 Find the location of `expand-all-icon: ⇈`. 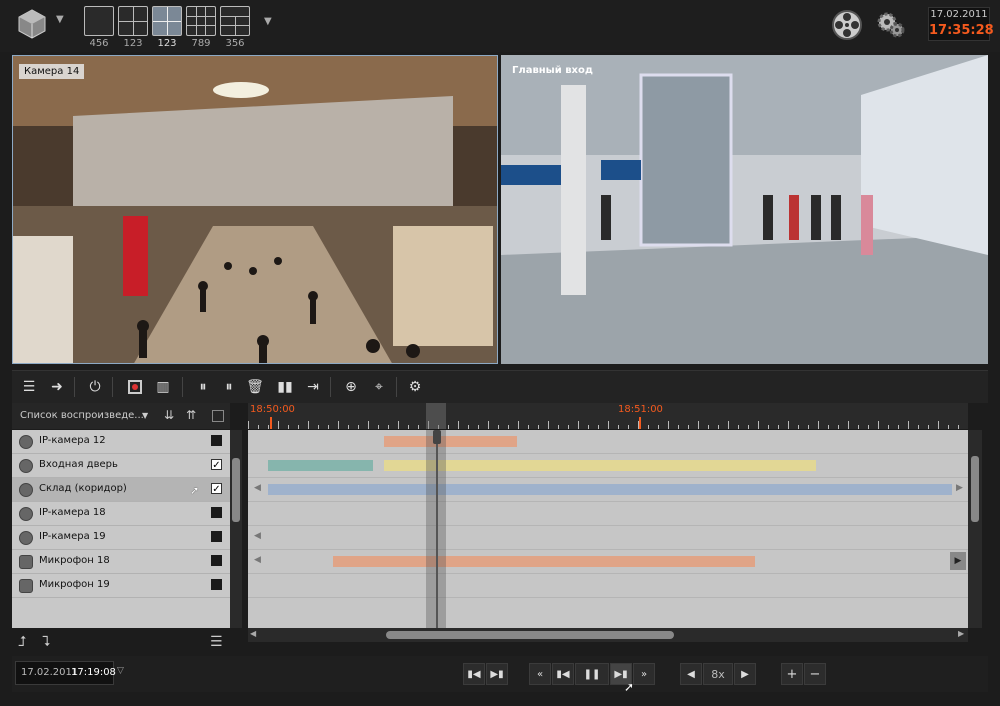

expand-all-icon: ⇈ is located at coordinates (191, 415).